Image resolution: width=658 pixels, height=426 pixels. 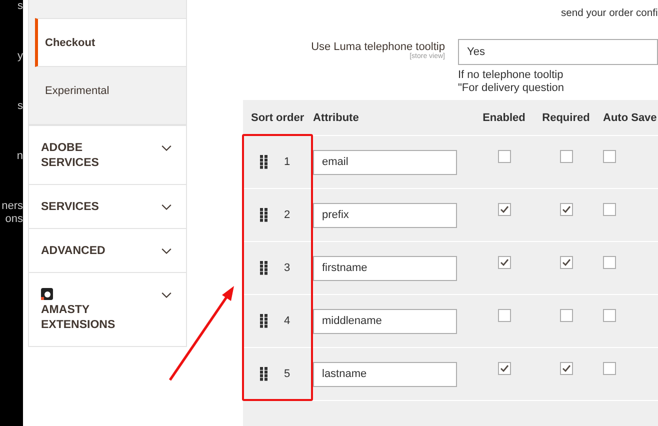 I want to click on field-note: send your order confi, so click(x=609, y=13).